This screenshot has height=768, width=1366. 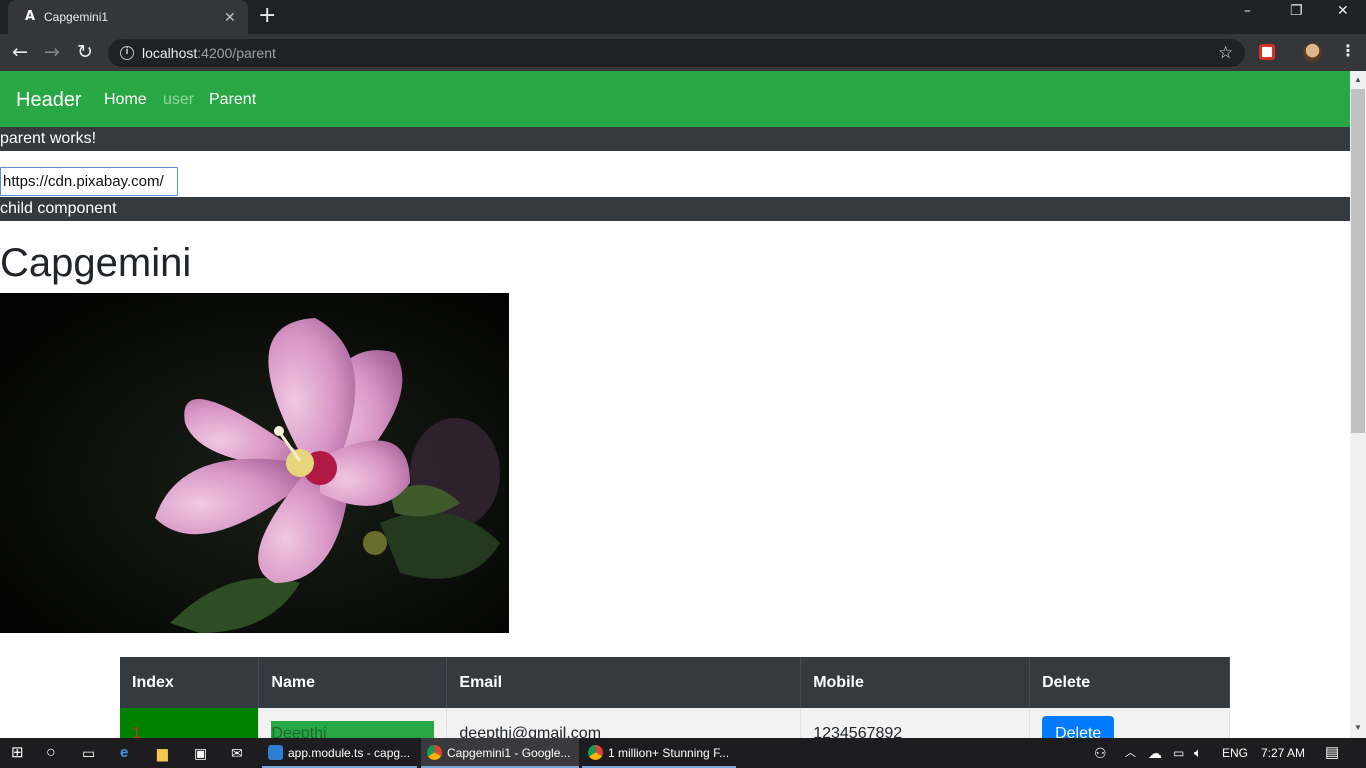 I want to click on reload-icon: ↻, so click(x=85, y=52).